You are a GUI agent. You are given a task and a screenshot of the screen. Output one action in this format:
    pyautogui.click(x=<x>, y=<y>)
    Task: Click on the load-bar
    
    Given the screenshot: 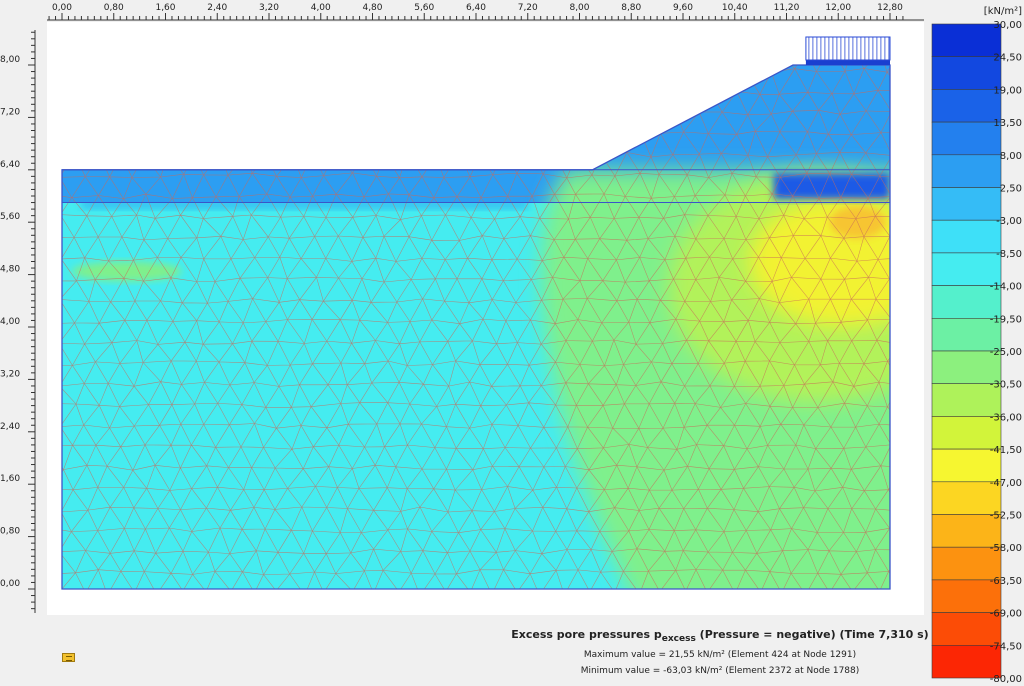 What is the action you would take?
    pyautogui.click(x=847, y=62)
    